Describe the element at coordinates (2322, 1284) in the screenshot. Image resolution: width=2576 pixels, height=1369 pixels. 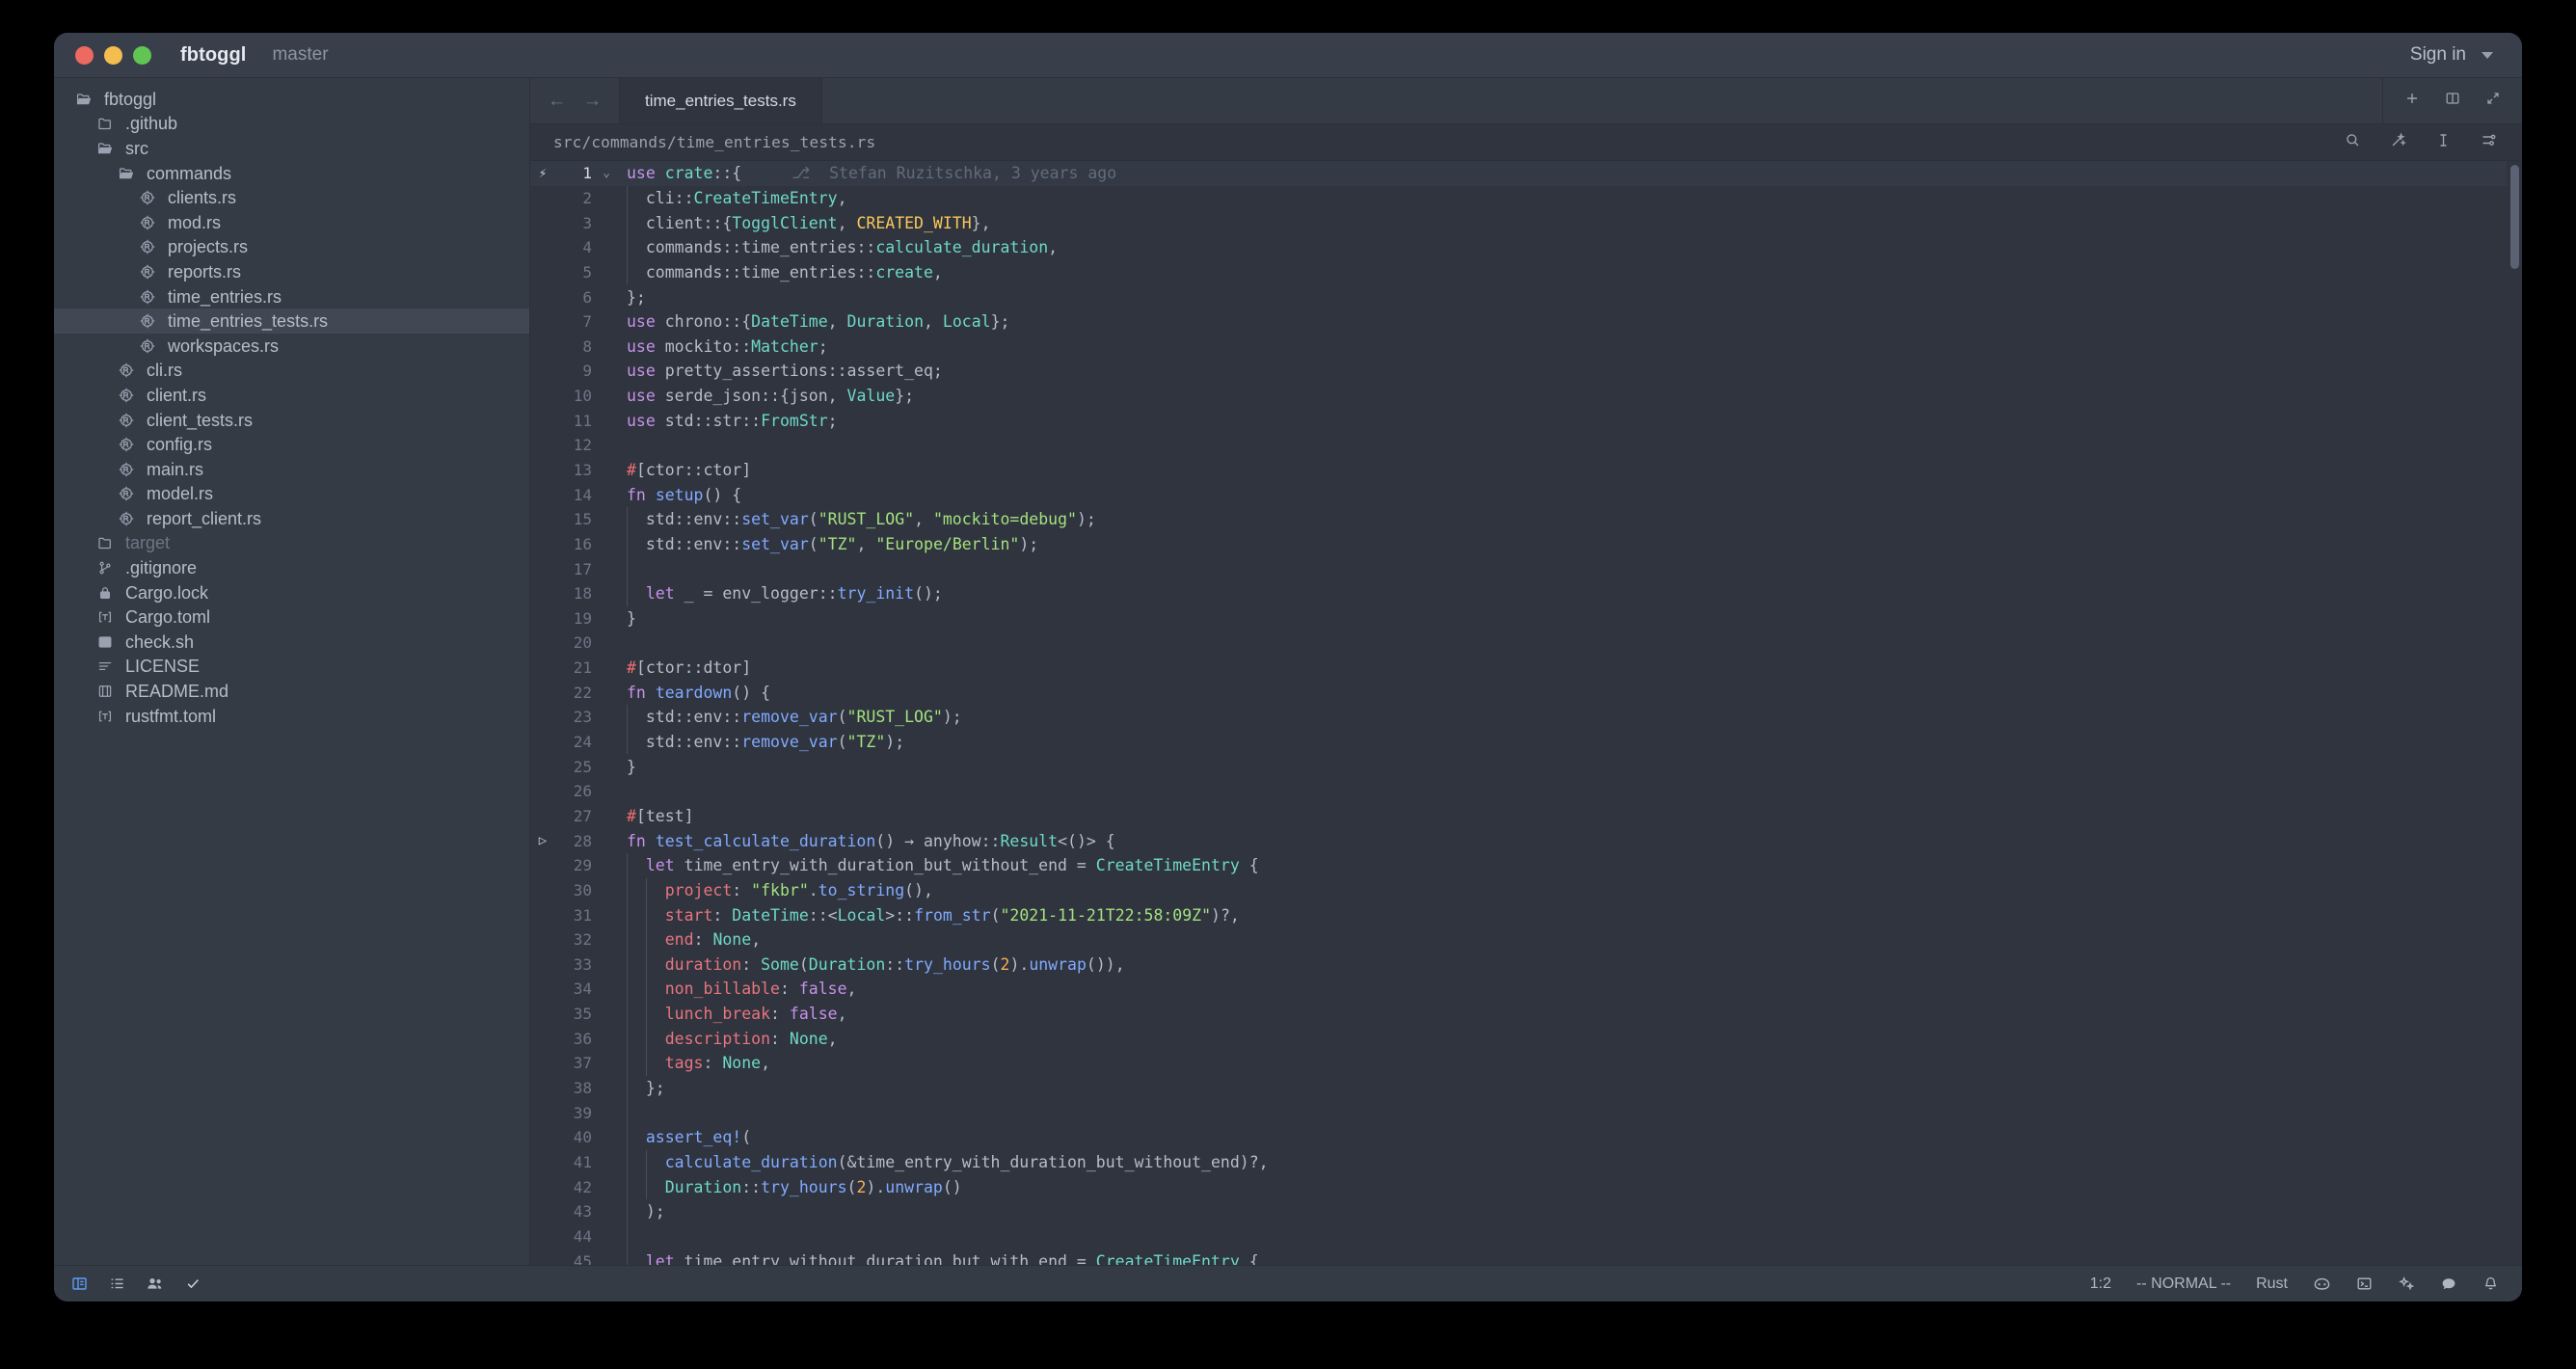
I see `copilot-icon` at that location.